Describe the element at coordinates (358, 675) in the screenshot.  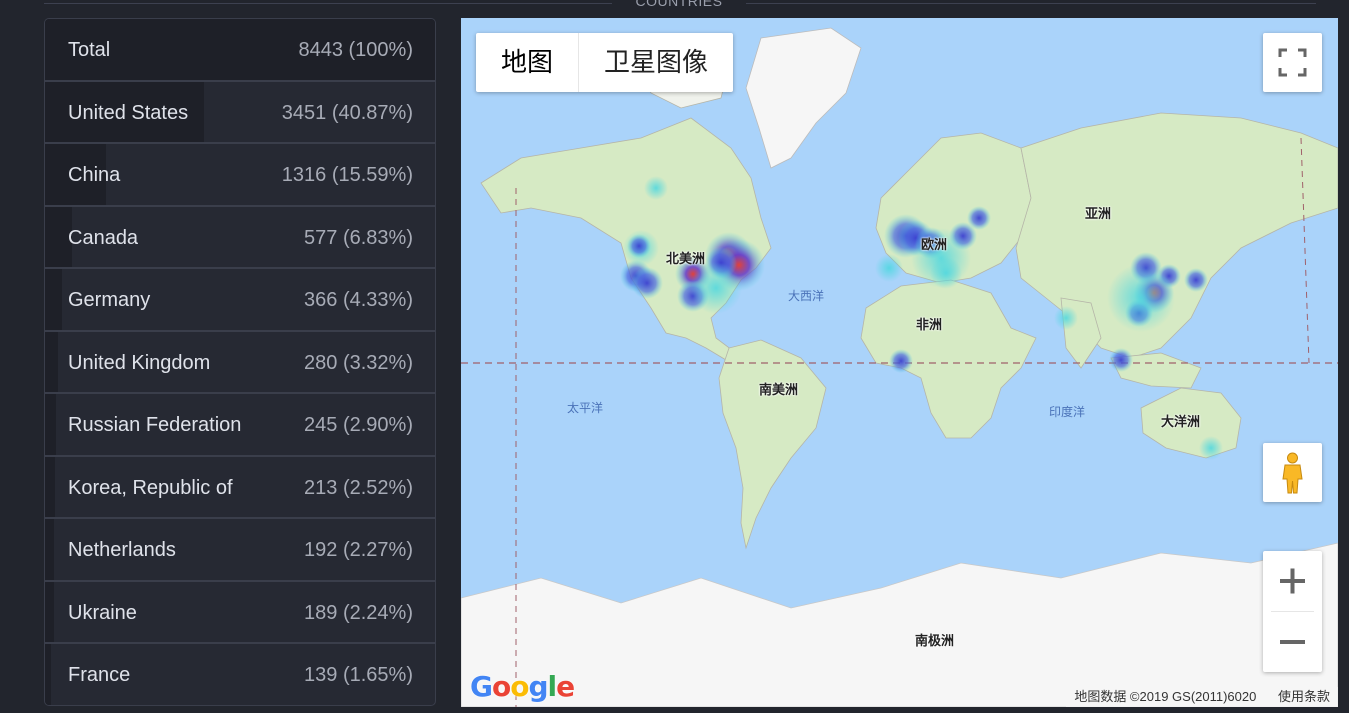
I see `country-count: 139 (1.65%)` at that location.